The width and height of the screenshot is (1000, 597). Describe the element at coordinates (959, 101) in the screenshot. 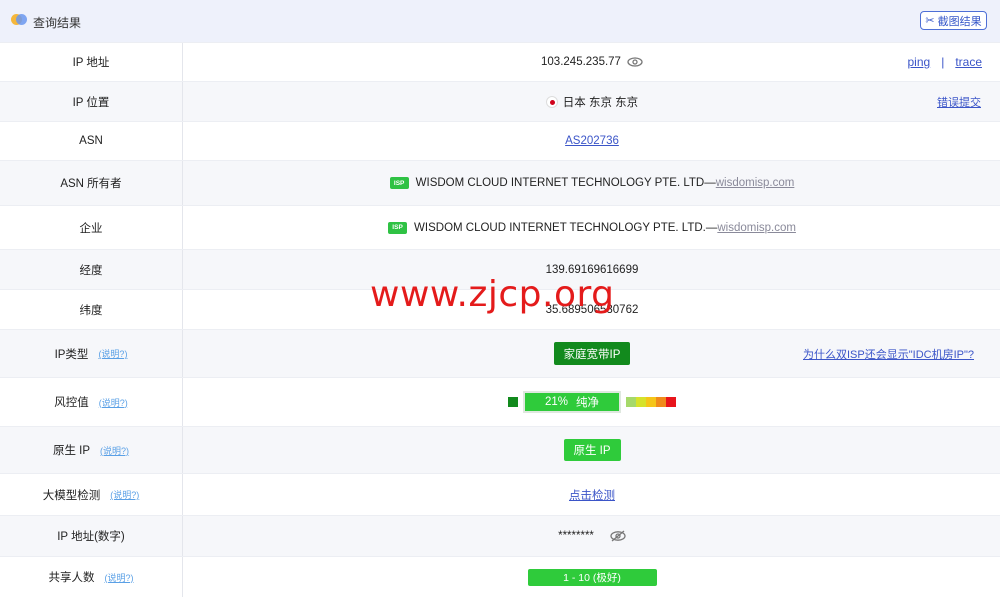

I see `report-error-link: 错误提交` at that location.